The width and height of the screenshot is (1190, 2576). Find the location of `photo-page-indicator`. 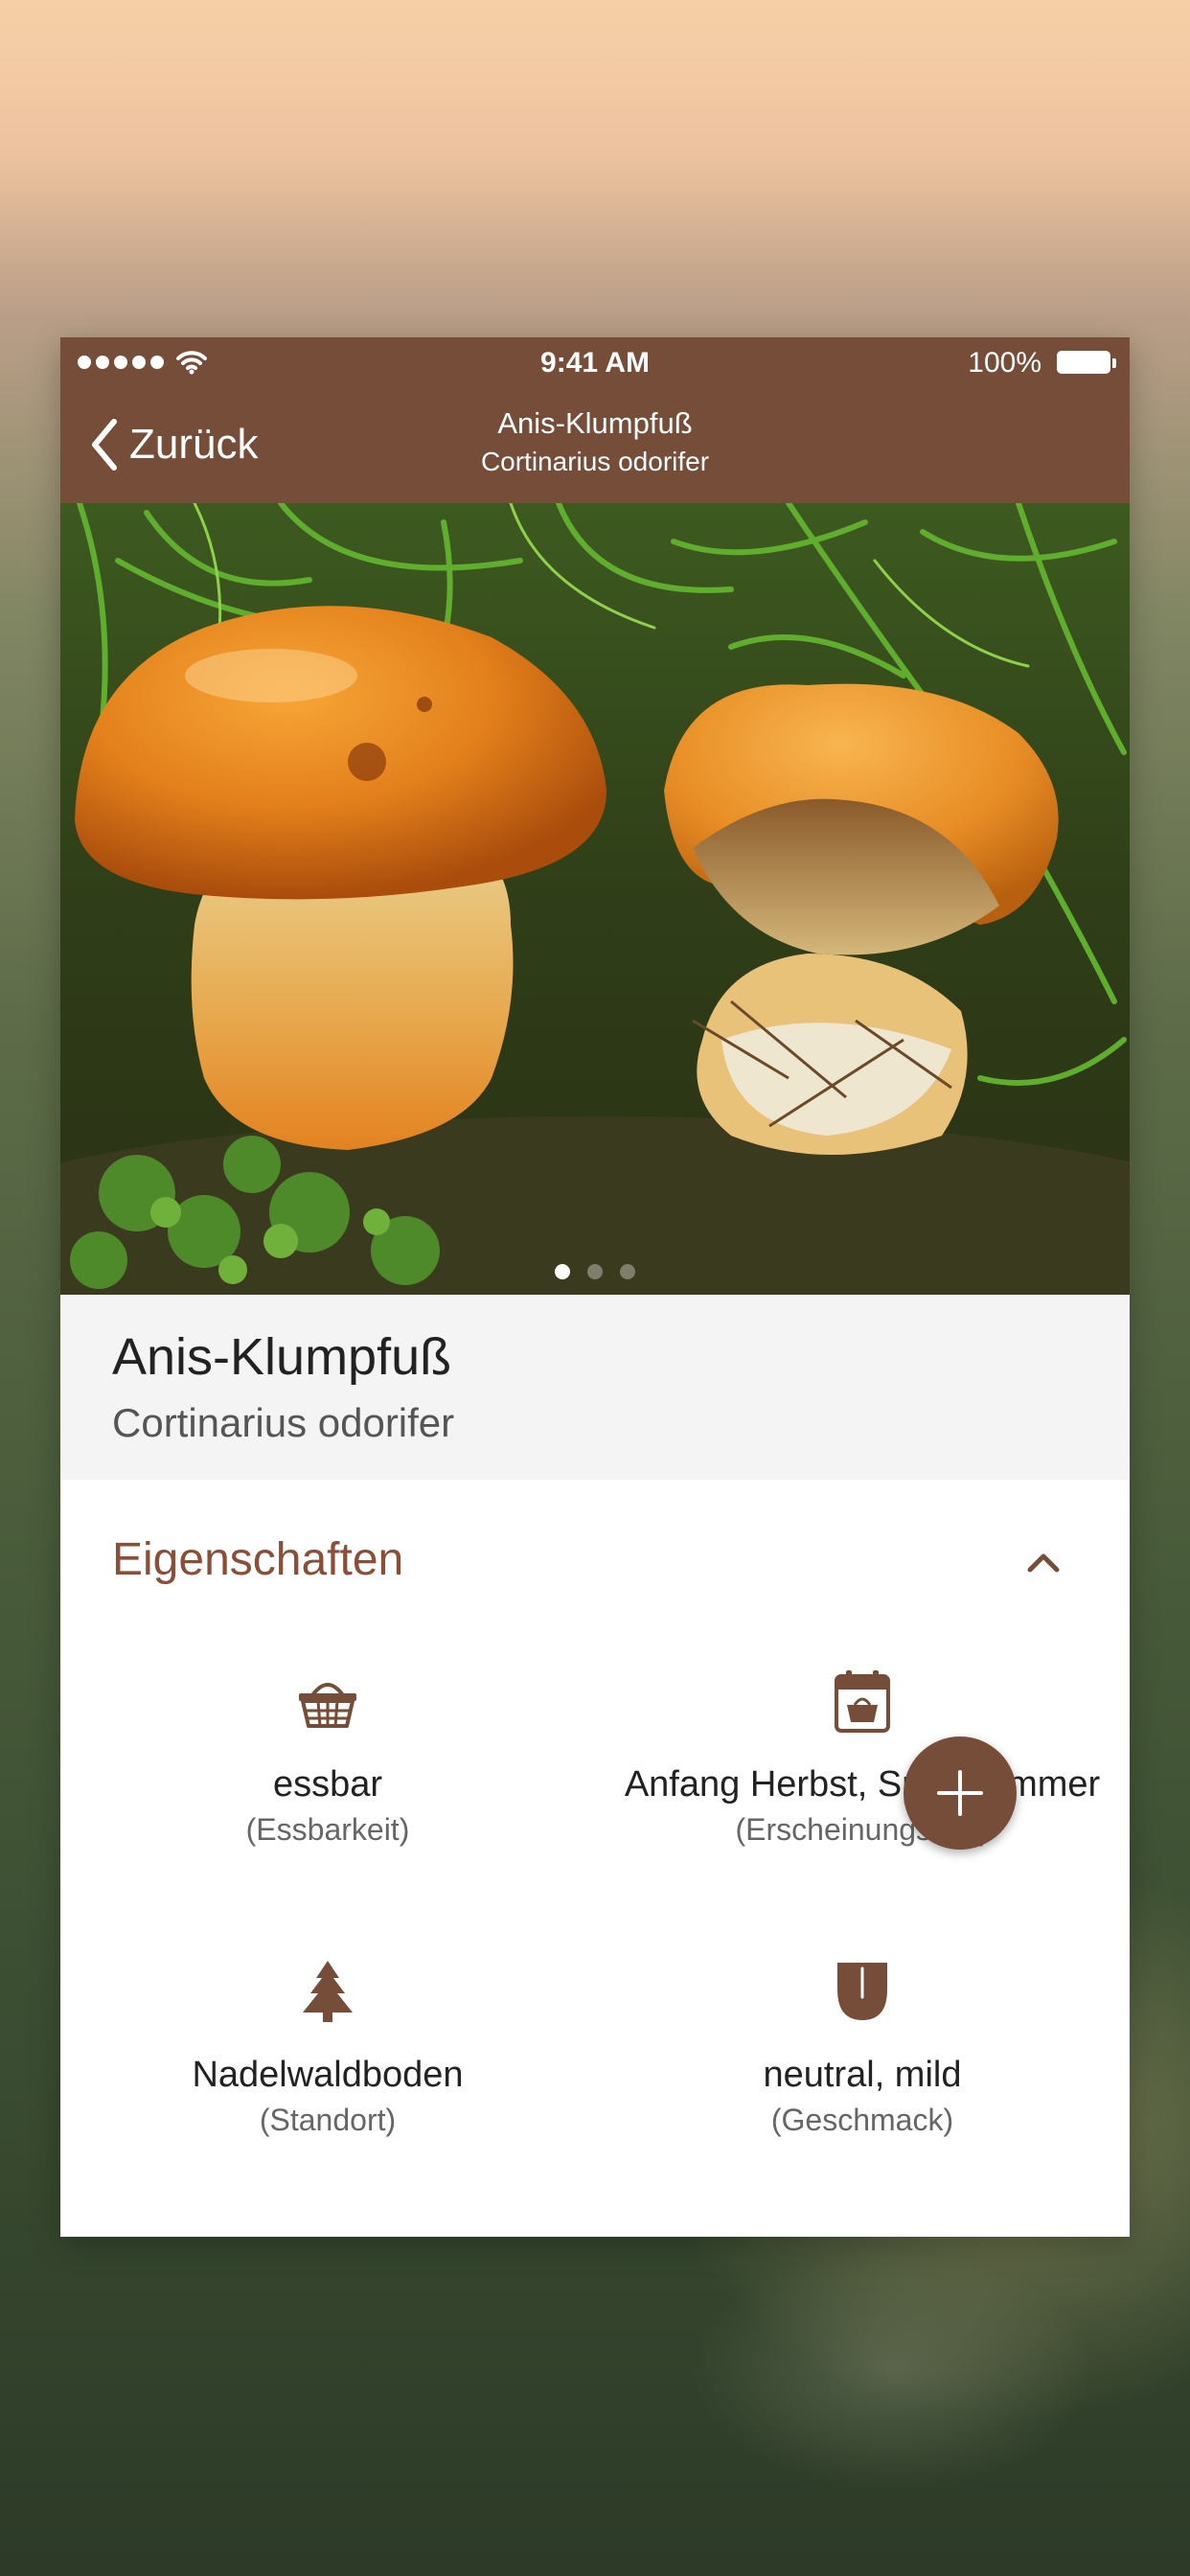

photo-page-indicator is located at coordinates (595, 1272).